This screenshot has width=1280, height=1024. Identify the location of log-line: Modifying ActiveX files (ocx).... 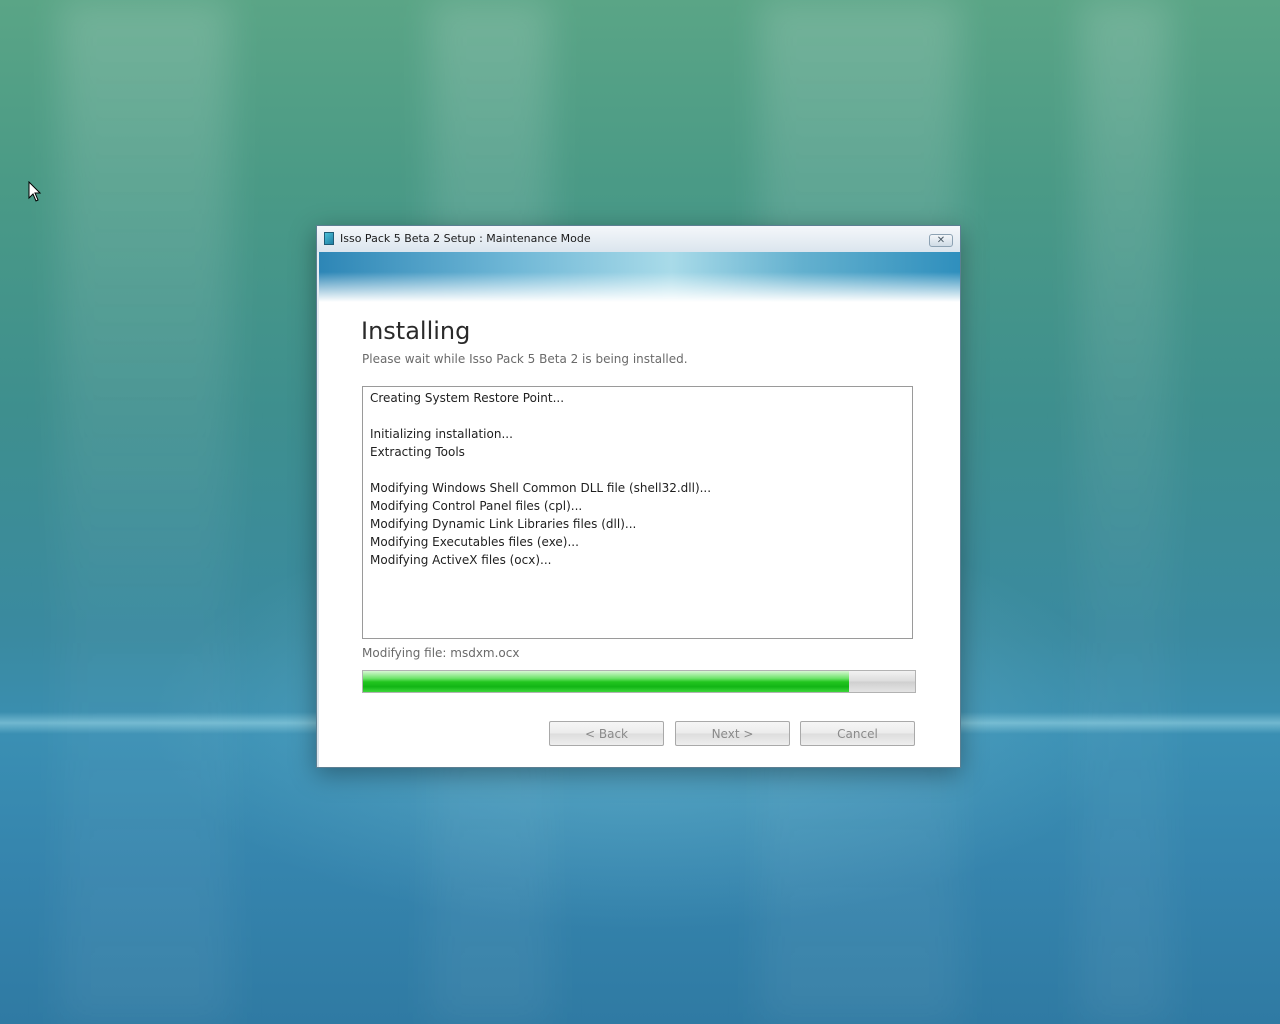
(461, 560).